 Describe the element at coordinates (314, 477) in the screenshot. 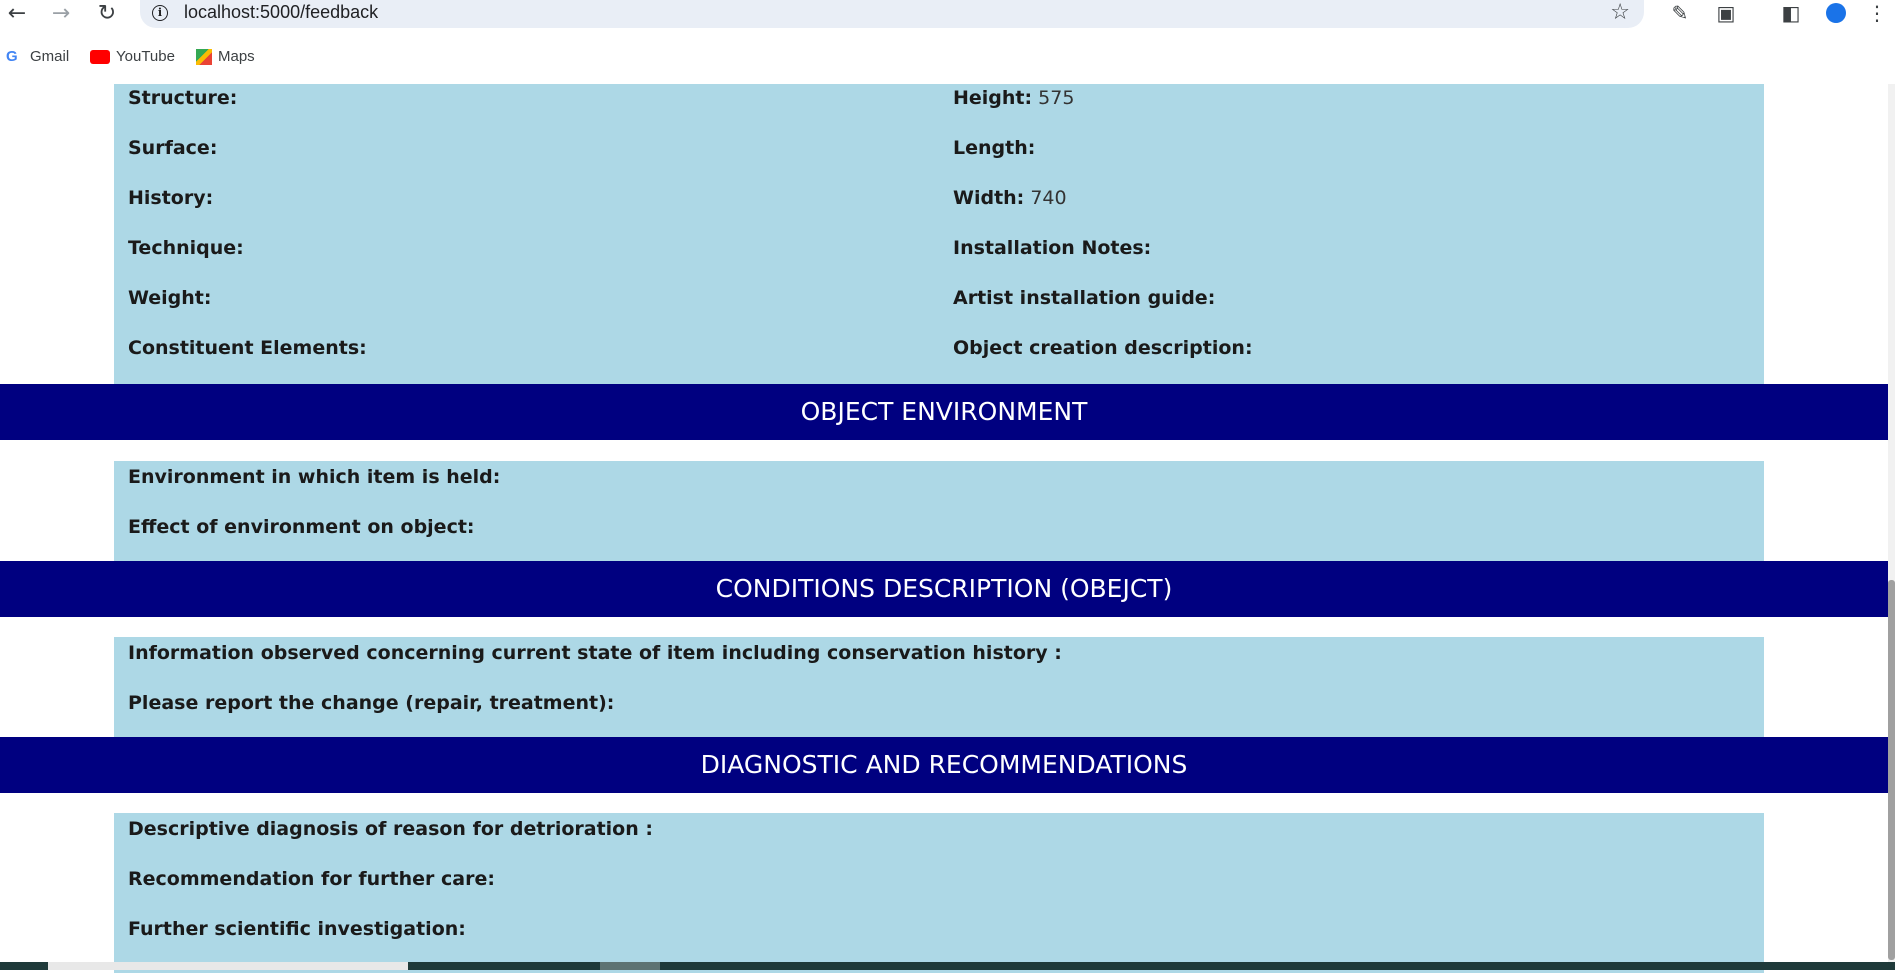

I see `field-environment-held: Environment in which item is held:` at that location.